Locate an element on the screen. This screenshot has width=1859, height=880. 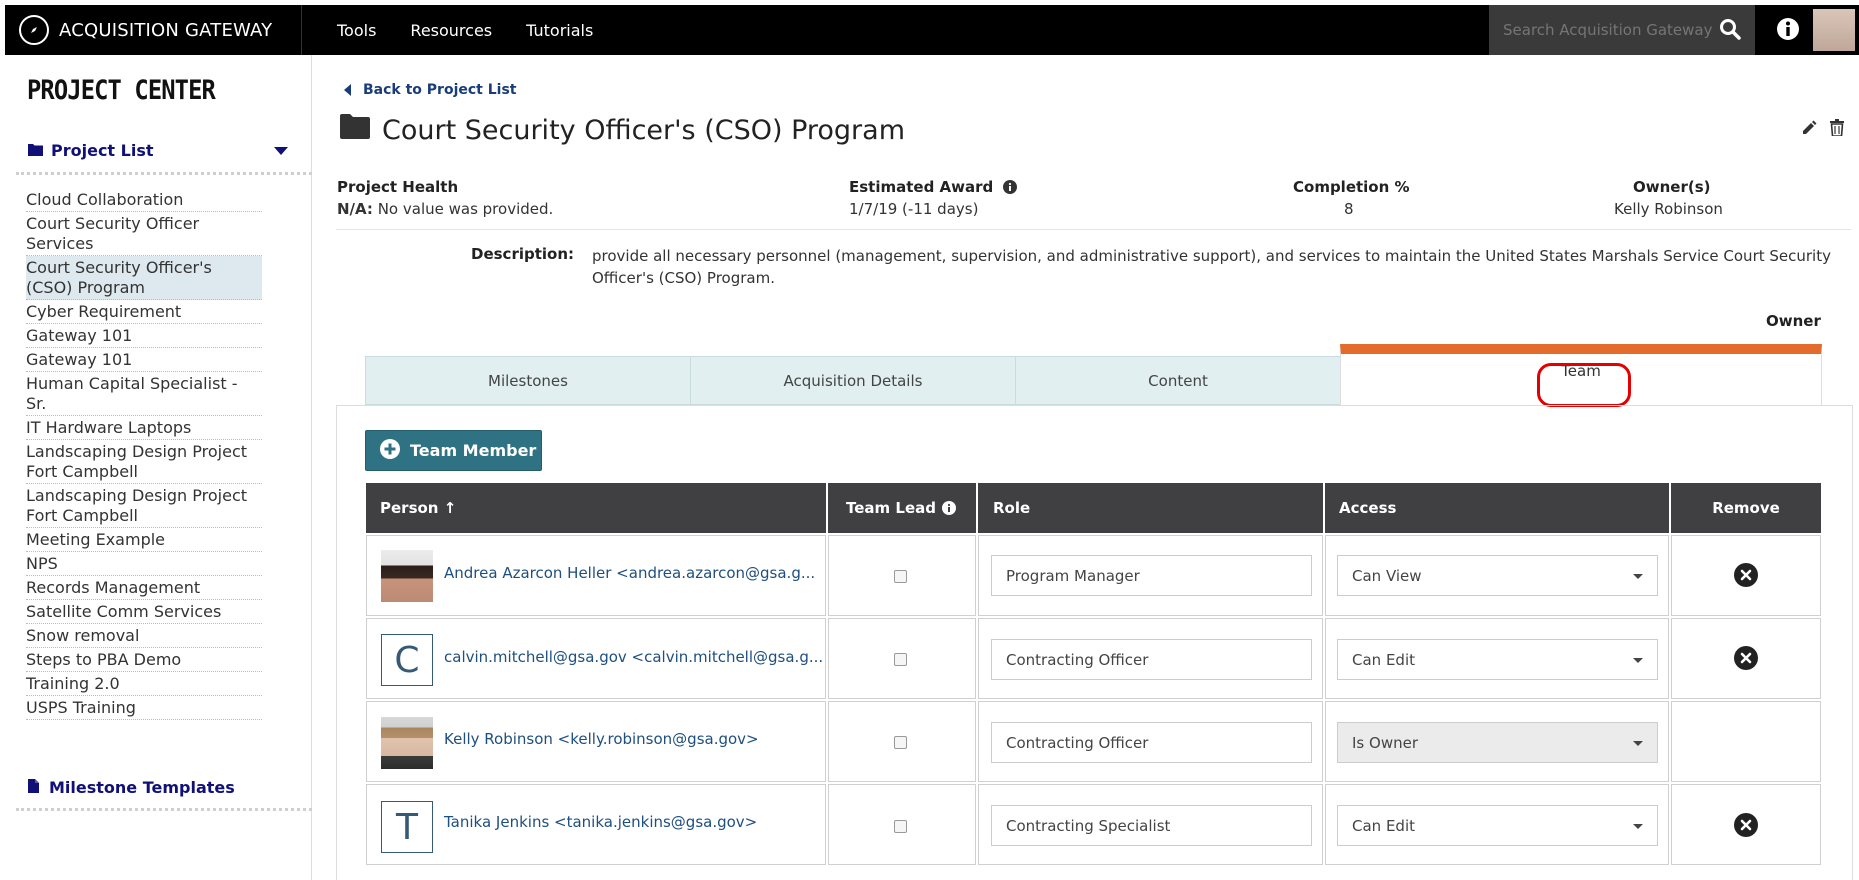
milestone-templates-link: Milestone Templates is located at coordinates (131, 787).